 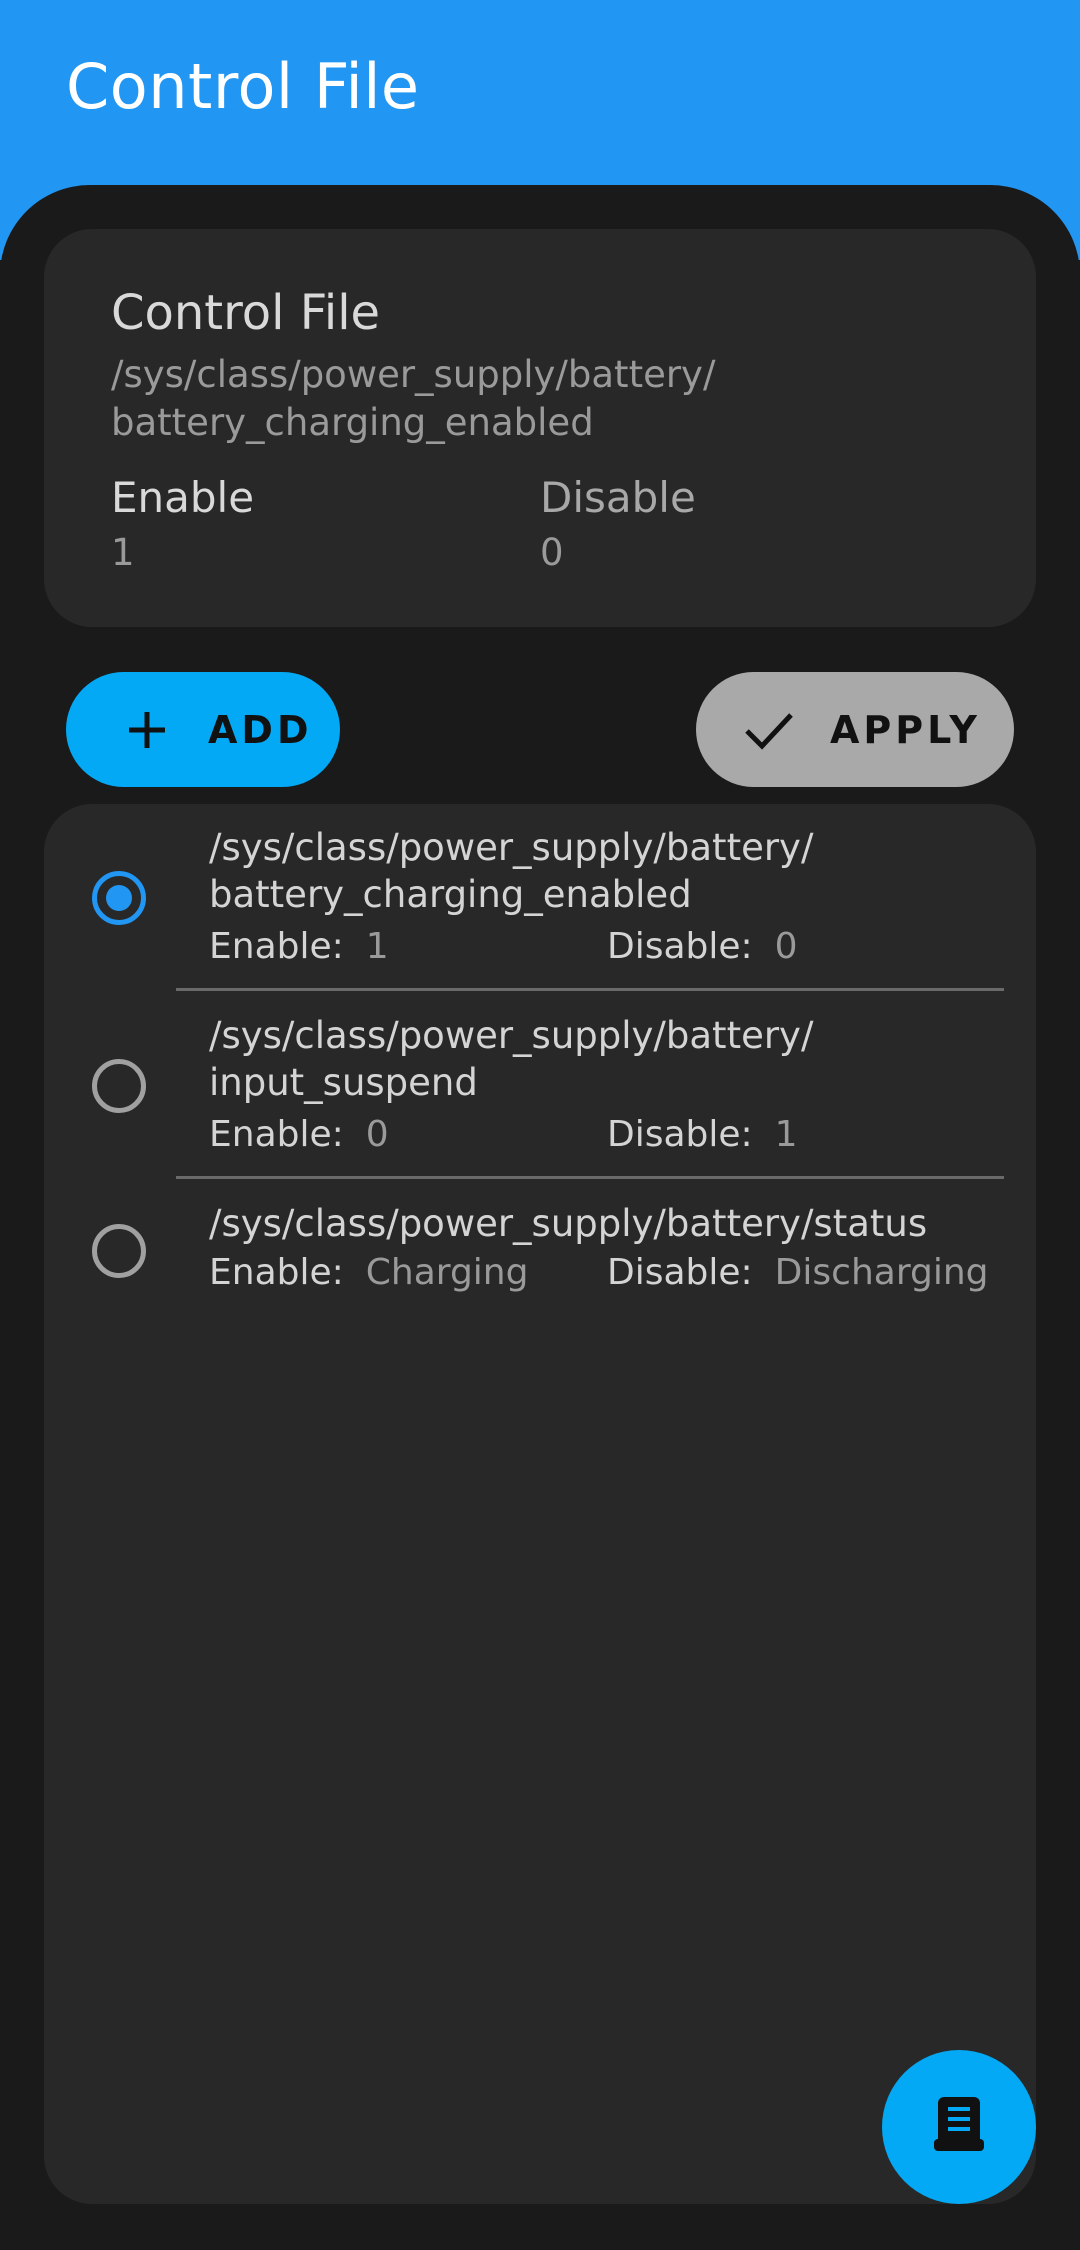 I want to click on enable-label: Enable, so click(x=183, y=497).